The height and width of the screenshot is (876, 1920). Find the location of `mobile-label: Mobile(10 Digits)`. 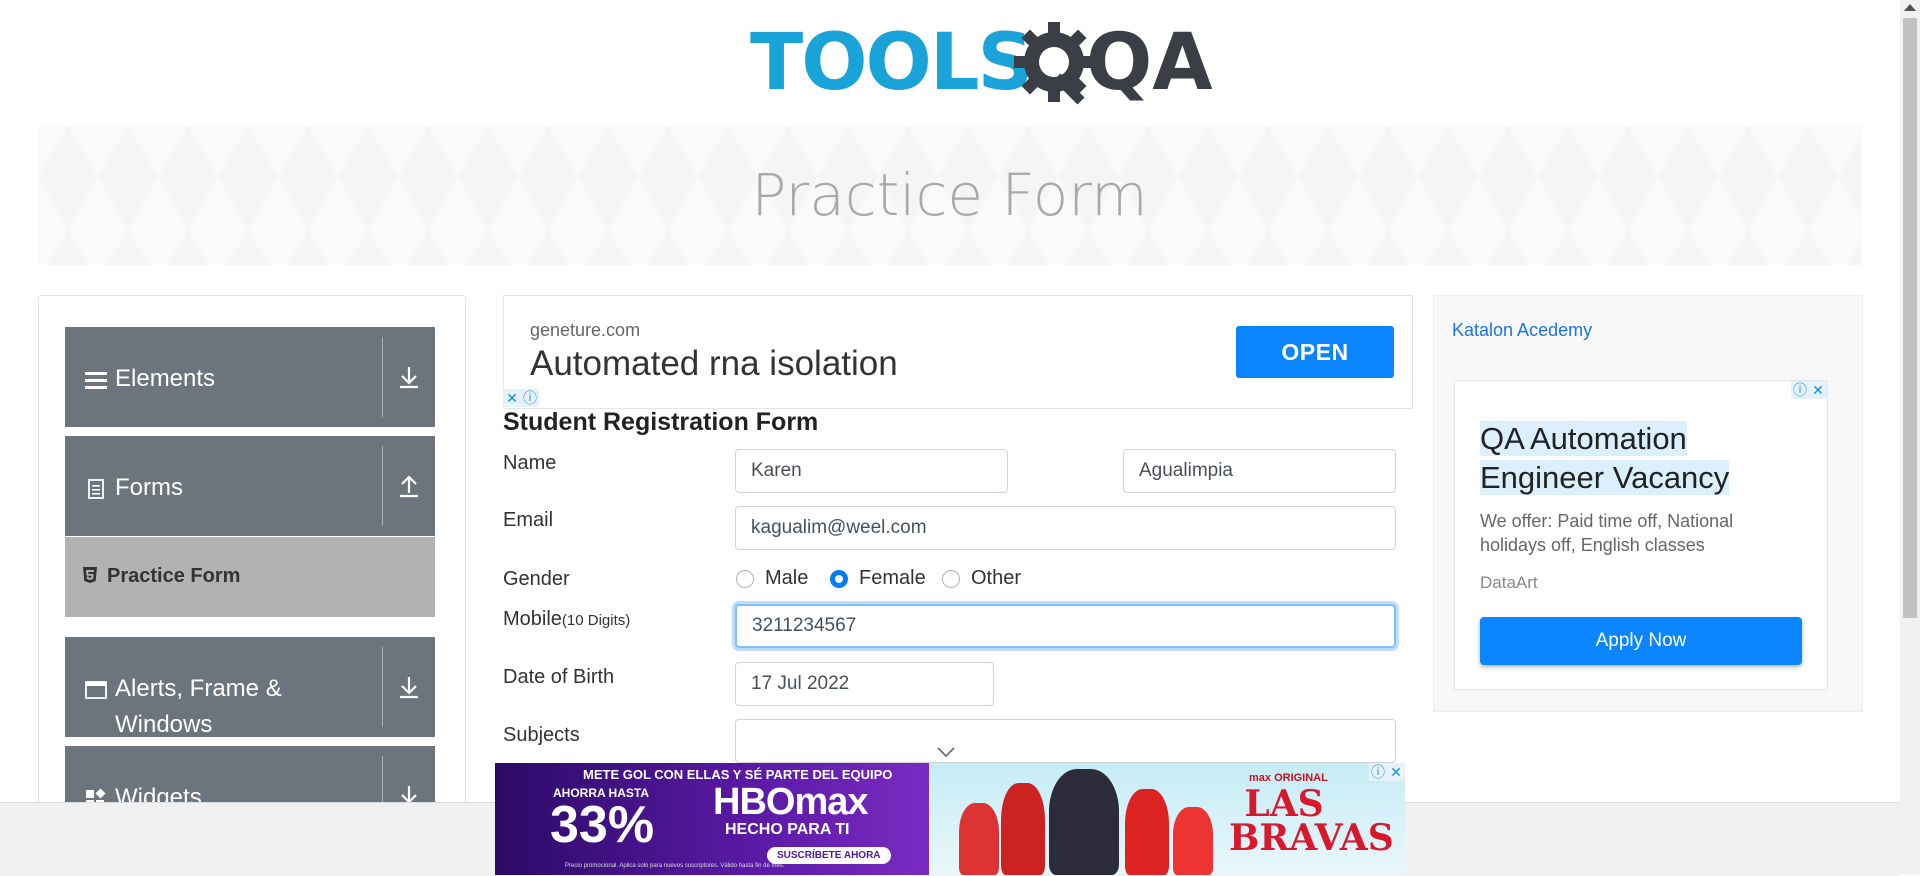

mobile-label: Mobile(10 Digits) is located at coordinates (566, 619).